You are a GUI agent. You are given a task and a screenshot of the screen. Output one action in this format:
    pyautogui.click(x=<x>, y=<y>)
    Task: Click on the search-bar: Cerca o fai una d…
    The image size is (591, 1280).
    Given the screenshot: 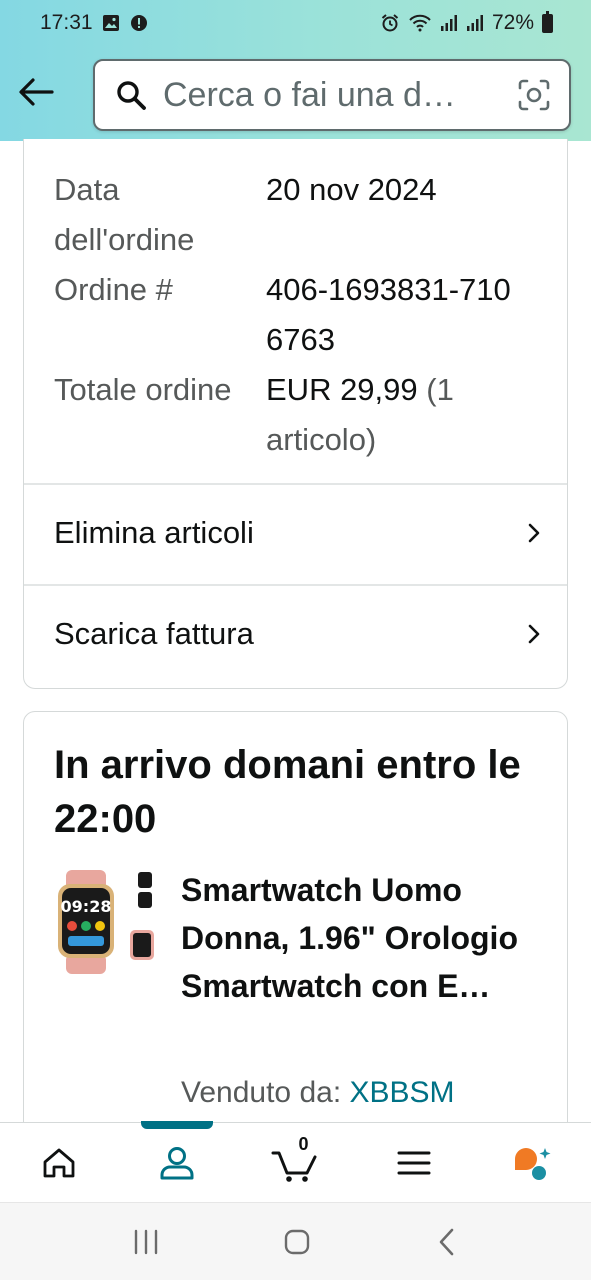 What is the action you would take?
    pyautogui.click(x=332, y=95)
    